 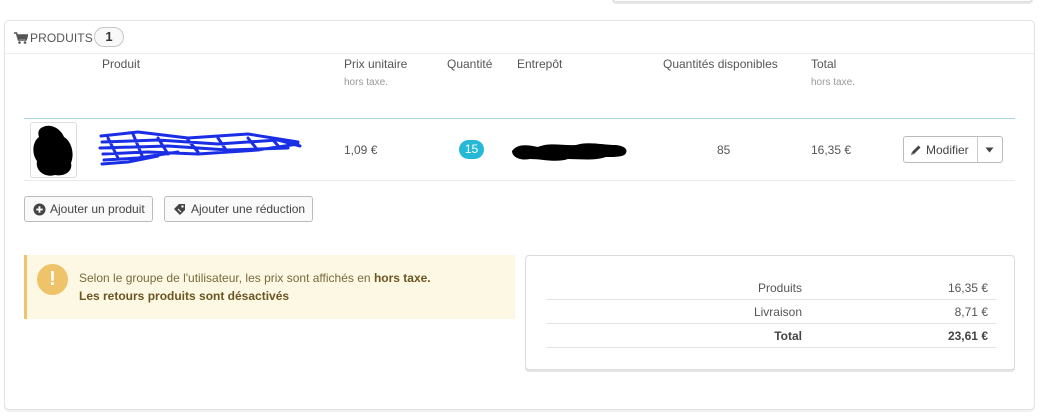 I want to click on totals-row-products: Produits 16,35 €, so click(x=771, y=288).